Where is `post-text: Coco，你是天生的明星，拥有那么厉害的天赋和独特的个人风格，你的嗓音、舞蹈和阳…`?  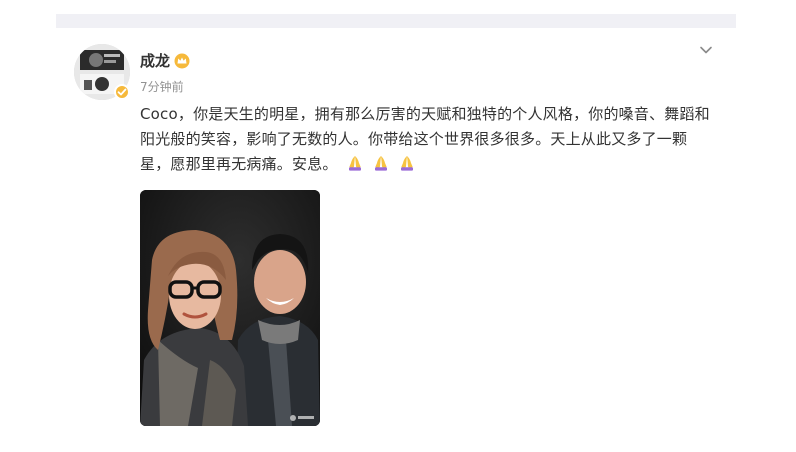 post-text: Coco，你是天生的明星，拥有那么厉害的天赋和独特的个人风格，你的嗓音、舞蹈和阳… is located at coordinates (425, 139).